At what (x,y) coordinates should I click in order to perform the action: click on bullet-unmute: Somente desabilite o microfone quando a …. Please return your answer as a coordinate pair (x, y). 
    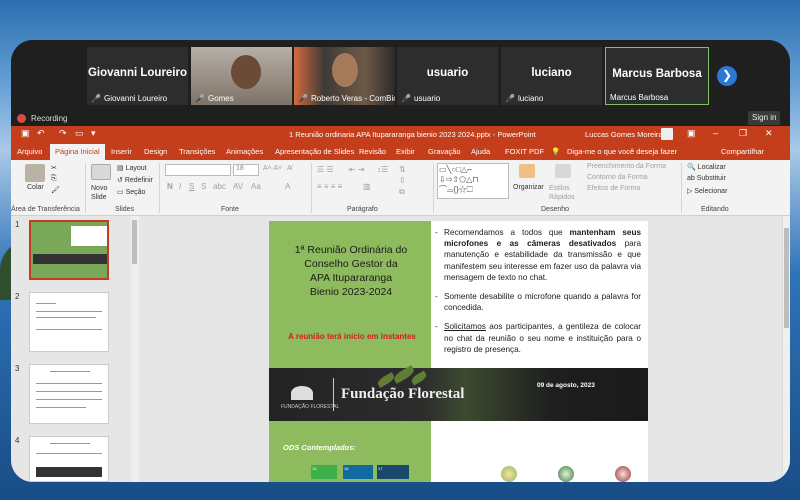
    Looking at the image, I should click on (538, 302).